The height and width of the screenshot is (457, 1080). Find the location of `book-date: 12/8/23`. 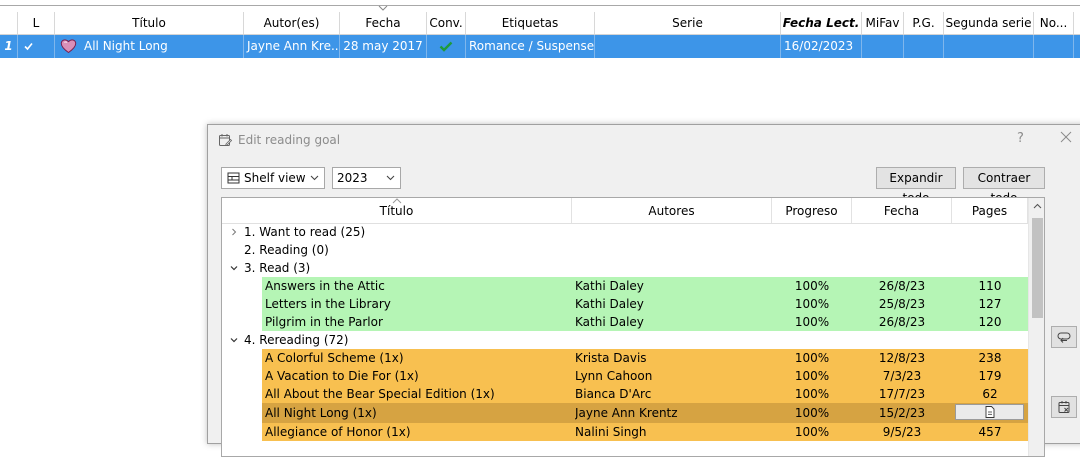

book-date: 12/8/23 is located at coordinates (902, 358).